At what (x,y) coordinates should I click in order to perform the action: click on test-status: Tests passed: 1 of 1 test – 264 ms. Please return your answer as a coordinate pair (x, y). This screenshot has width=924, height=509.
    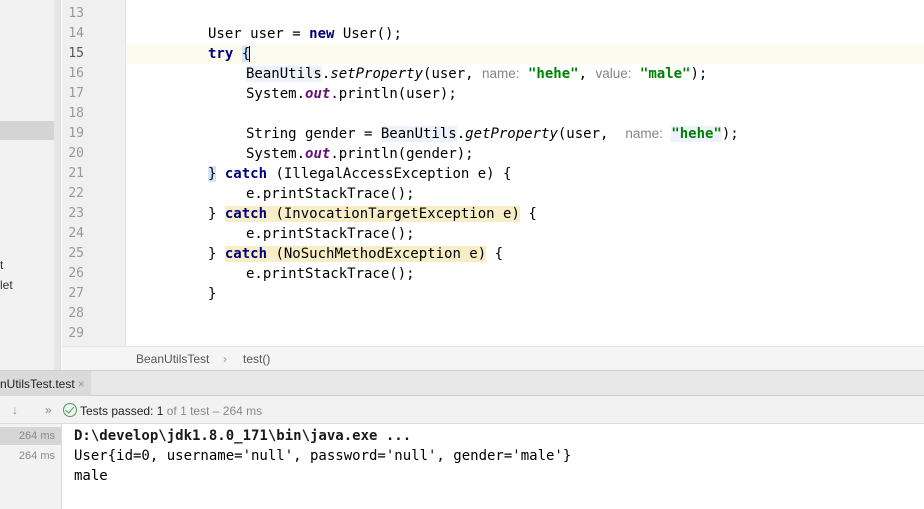
    Looking at the image, I should click on (171, 411).